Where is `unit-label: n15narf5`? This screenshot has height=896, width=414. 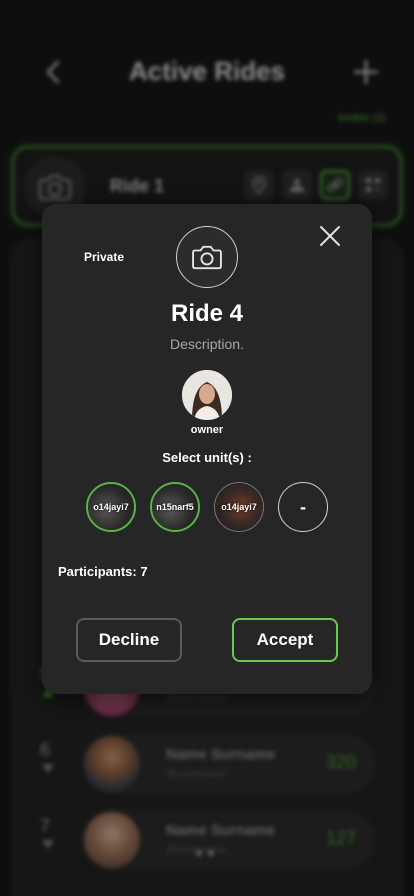 unit-label: n15narf5 is located at coordinates (175, 507).